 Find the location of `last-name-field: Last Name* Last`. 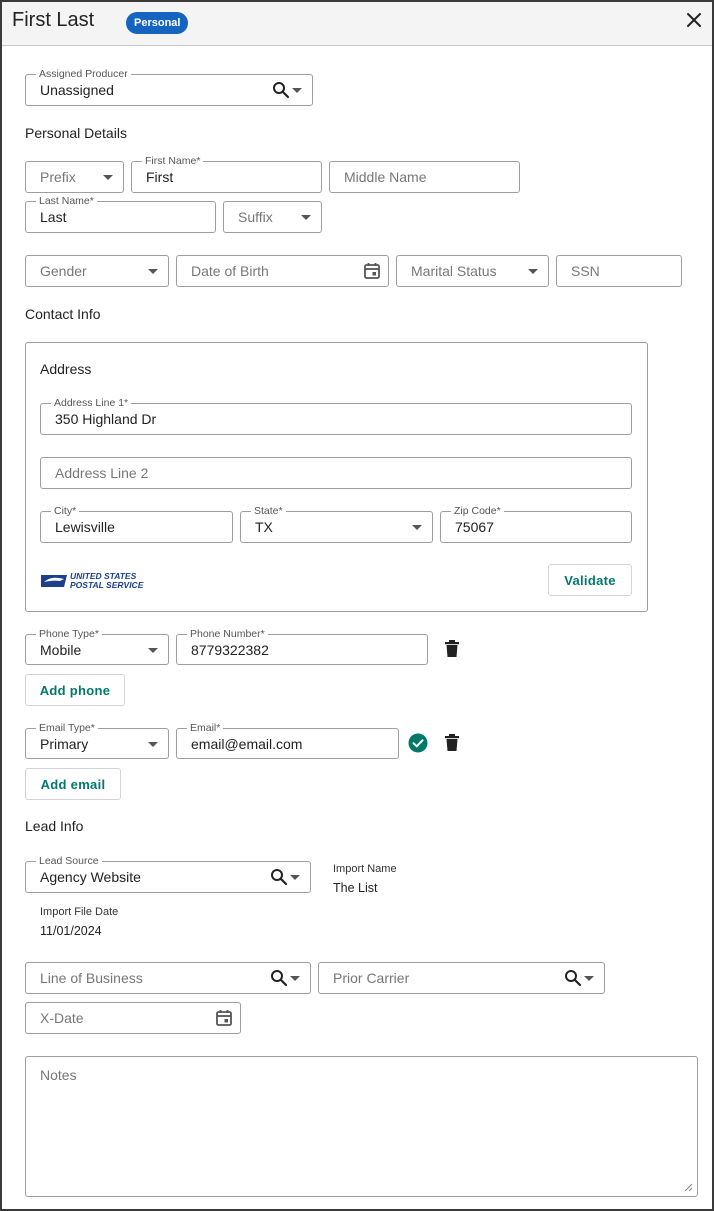

last-name-field: Last Name* Last is located at coordinates (120, 214).